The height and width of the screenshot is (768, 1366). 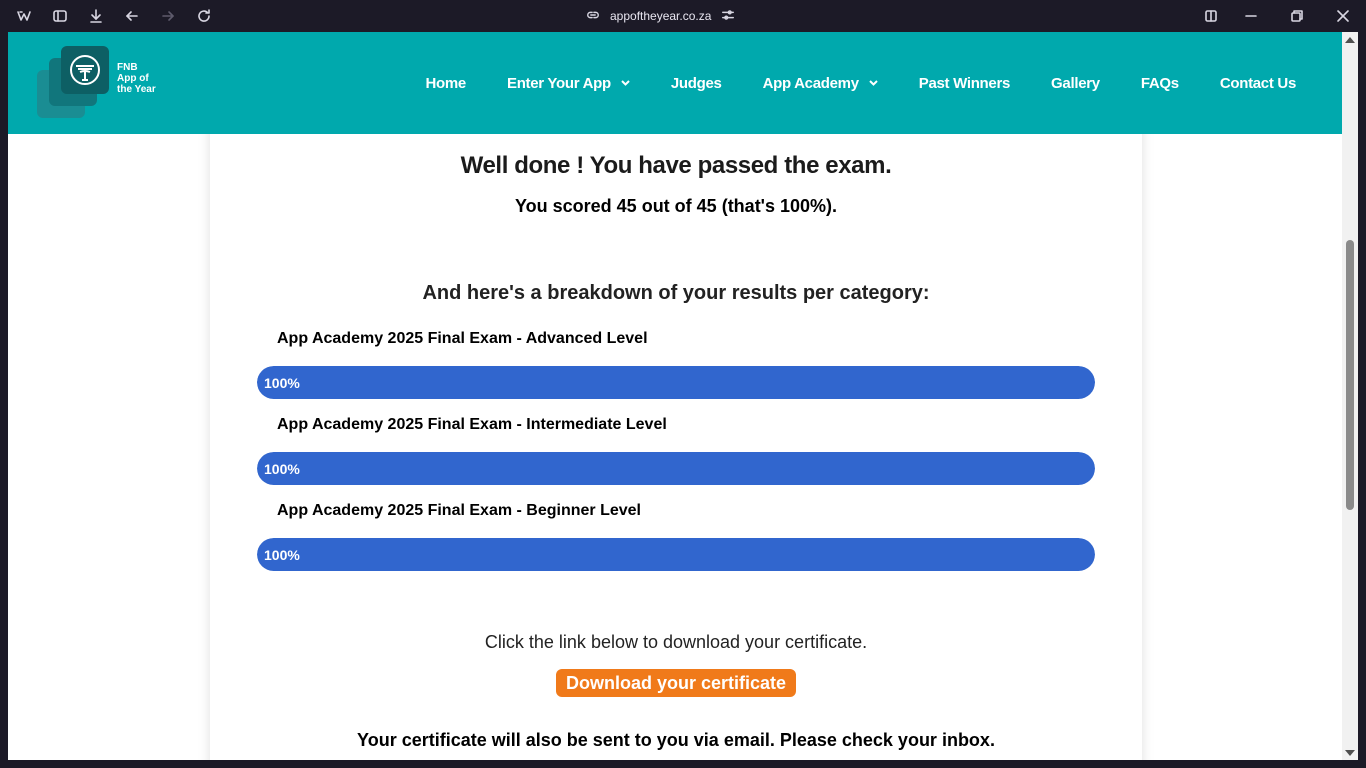 I want to click on progress-bar-advanced: 100%, so click(x=676, y=382).